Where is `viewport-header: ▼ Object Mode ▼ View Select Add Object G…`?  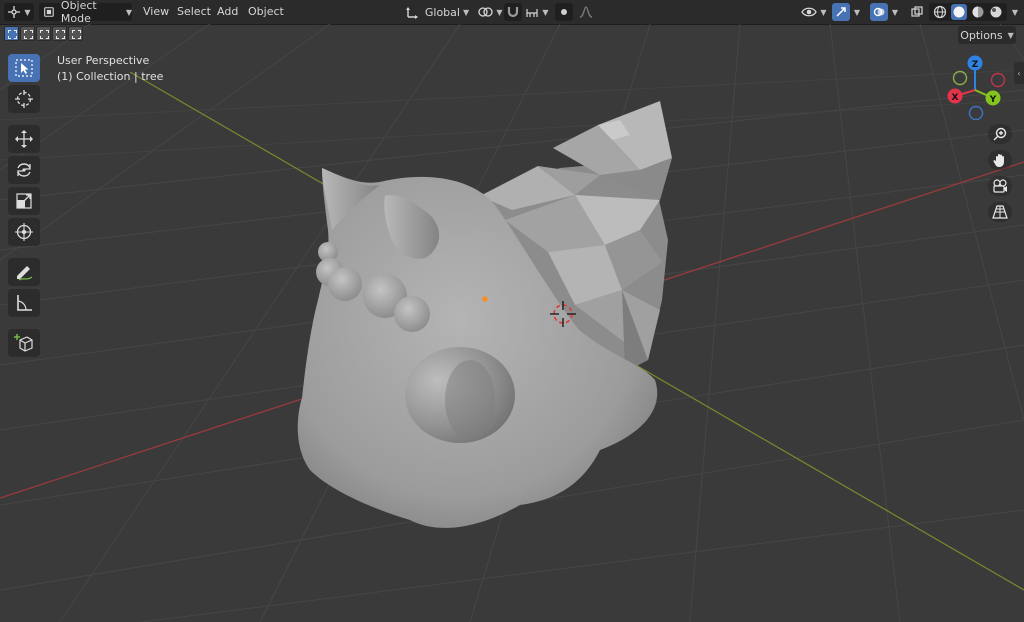
viewport-header: ▼ Object Mode ▼ View Select Add Object G… is located at coordinates (512, 12).